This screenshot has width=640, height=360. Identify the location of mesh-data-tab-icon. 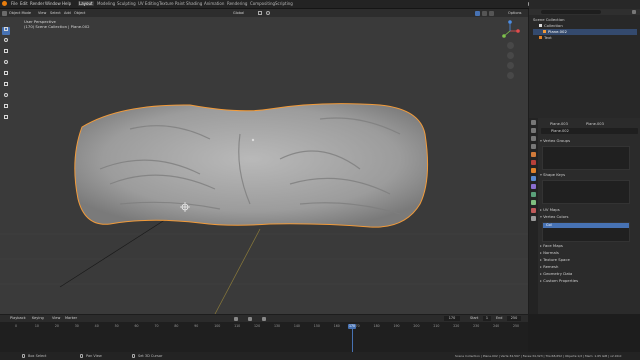
(533, 202).